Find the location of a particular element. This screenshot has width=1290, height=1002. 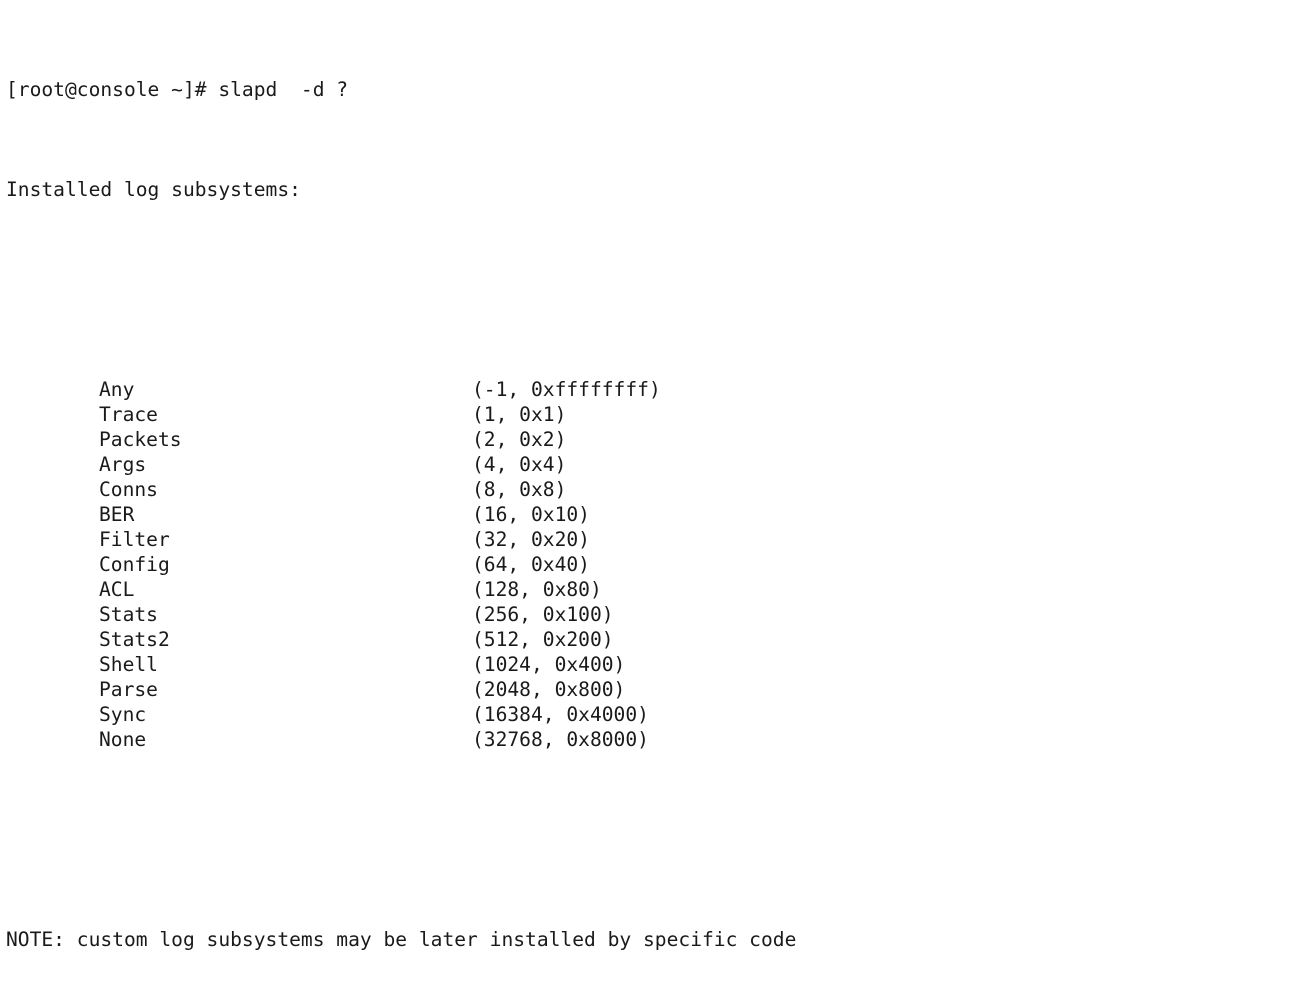

subsystem-row: Stats2 (512, 0x200) is located at coordinates (648, 639).